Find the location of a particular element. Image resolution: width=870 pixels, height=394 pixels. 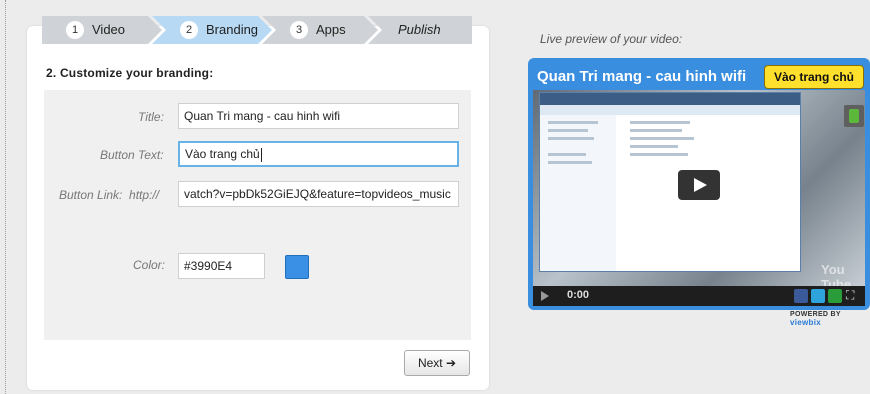

play-overlay-icon is located at coordinates (699, 185).